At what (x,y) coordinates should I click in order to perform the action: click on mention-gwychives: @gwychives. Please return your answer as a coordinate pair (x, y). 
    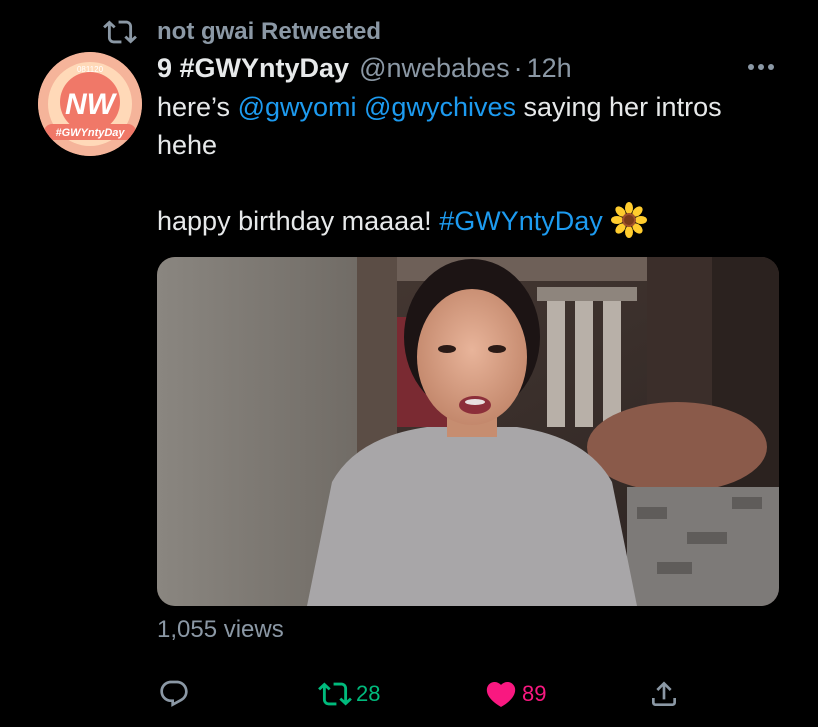
    Looking at the image, I should click on (440, 107).